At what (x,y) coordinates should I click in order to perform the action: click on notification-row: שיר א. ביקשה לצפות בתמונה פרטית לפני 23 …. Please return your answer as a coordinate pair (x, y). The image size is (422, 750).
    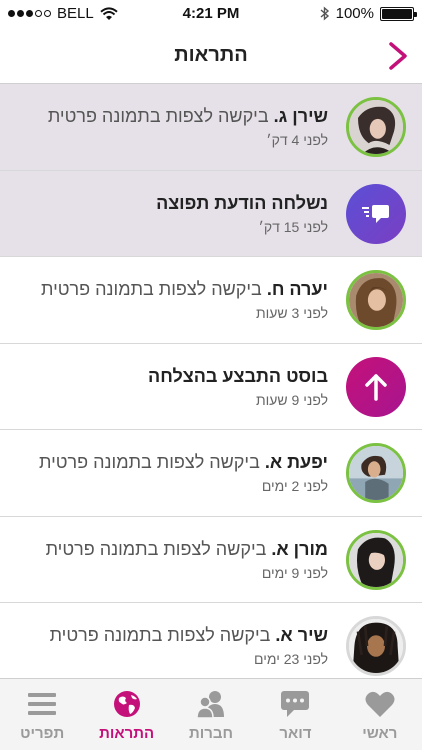
    Looking at the image, I should click on (211, 640).